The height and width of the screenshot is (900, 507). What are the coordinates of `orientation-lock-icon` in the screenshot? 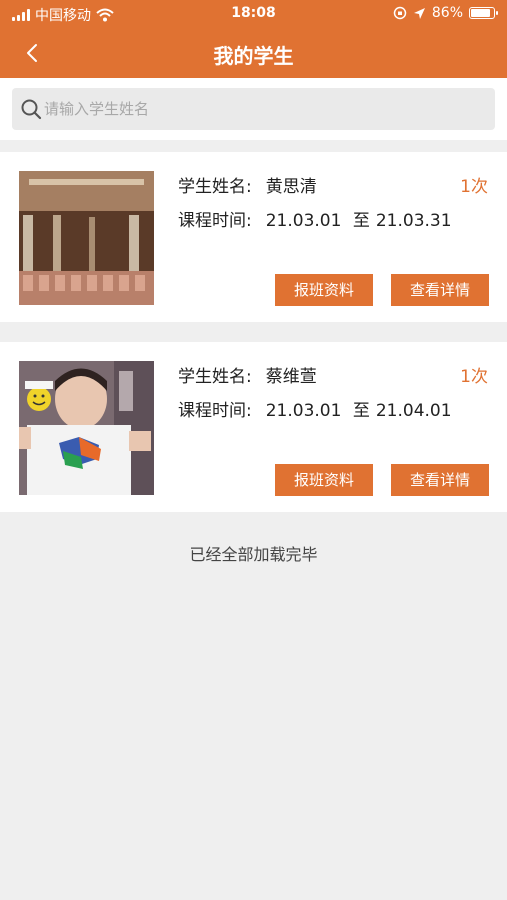 It's located at (400, 13).